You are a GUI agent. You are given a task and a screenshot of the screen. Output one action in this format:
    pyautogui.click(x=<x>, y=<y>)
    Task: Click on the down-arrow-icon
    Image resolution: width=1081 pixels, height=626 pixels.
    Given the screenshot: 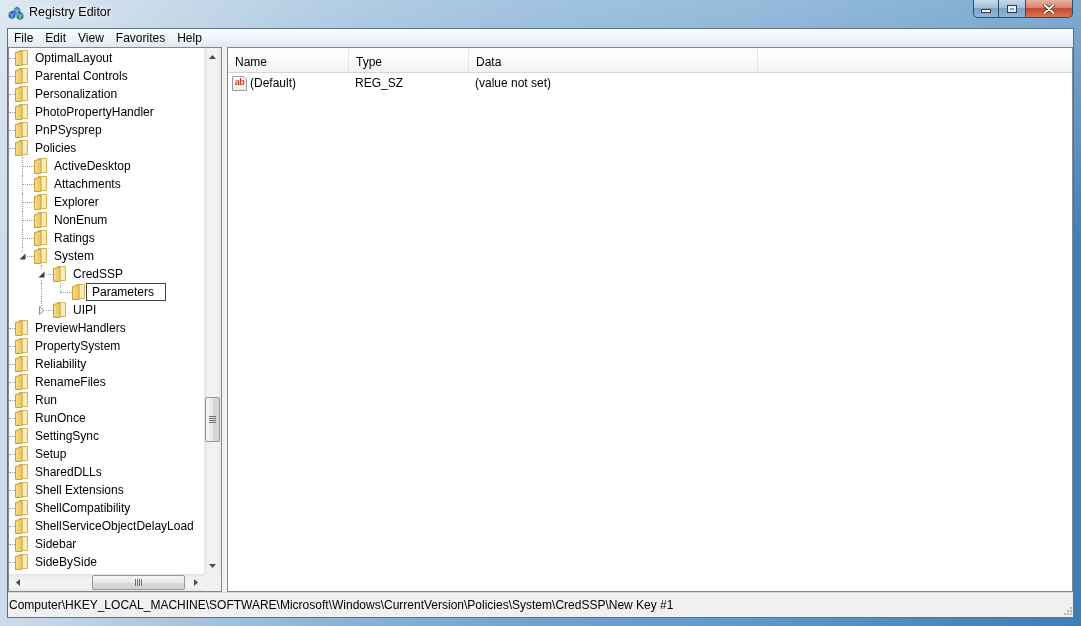 What is the action you would take?
    pyautogui.click(x=212, y=565)
    